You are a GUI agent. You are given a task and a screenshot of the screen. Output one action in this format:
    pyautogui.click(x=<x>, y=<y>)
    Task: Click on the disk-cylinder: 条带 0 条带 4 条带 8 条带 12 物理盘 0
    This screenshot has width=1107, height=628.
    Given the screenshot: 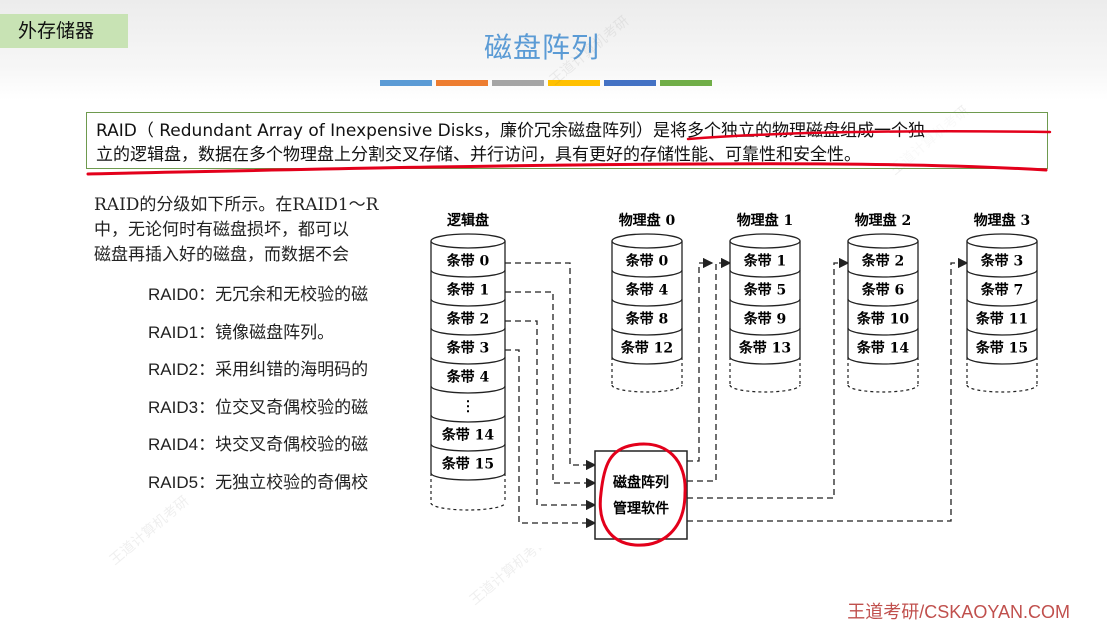 What is the action you would take?
    pyautogui.click(x=647, y=302)
    